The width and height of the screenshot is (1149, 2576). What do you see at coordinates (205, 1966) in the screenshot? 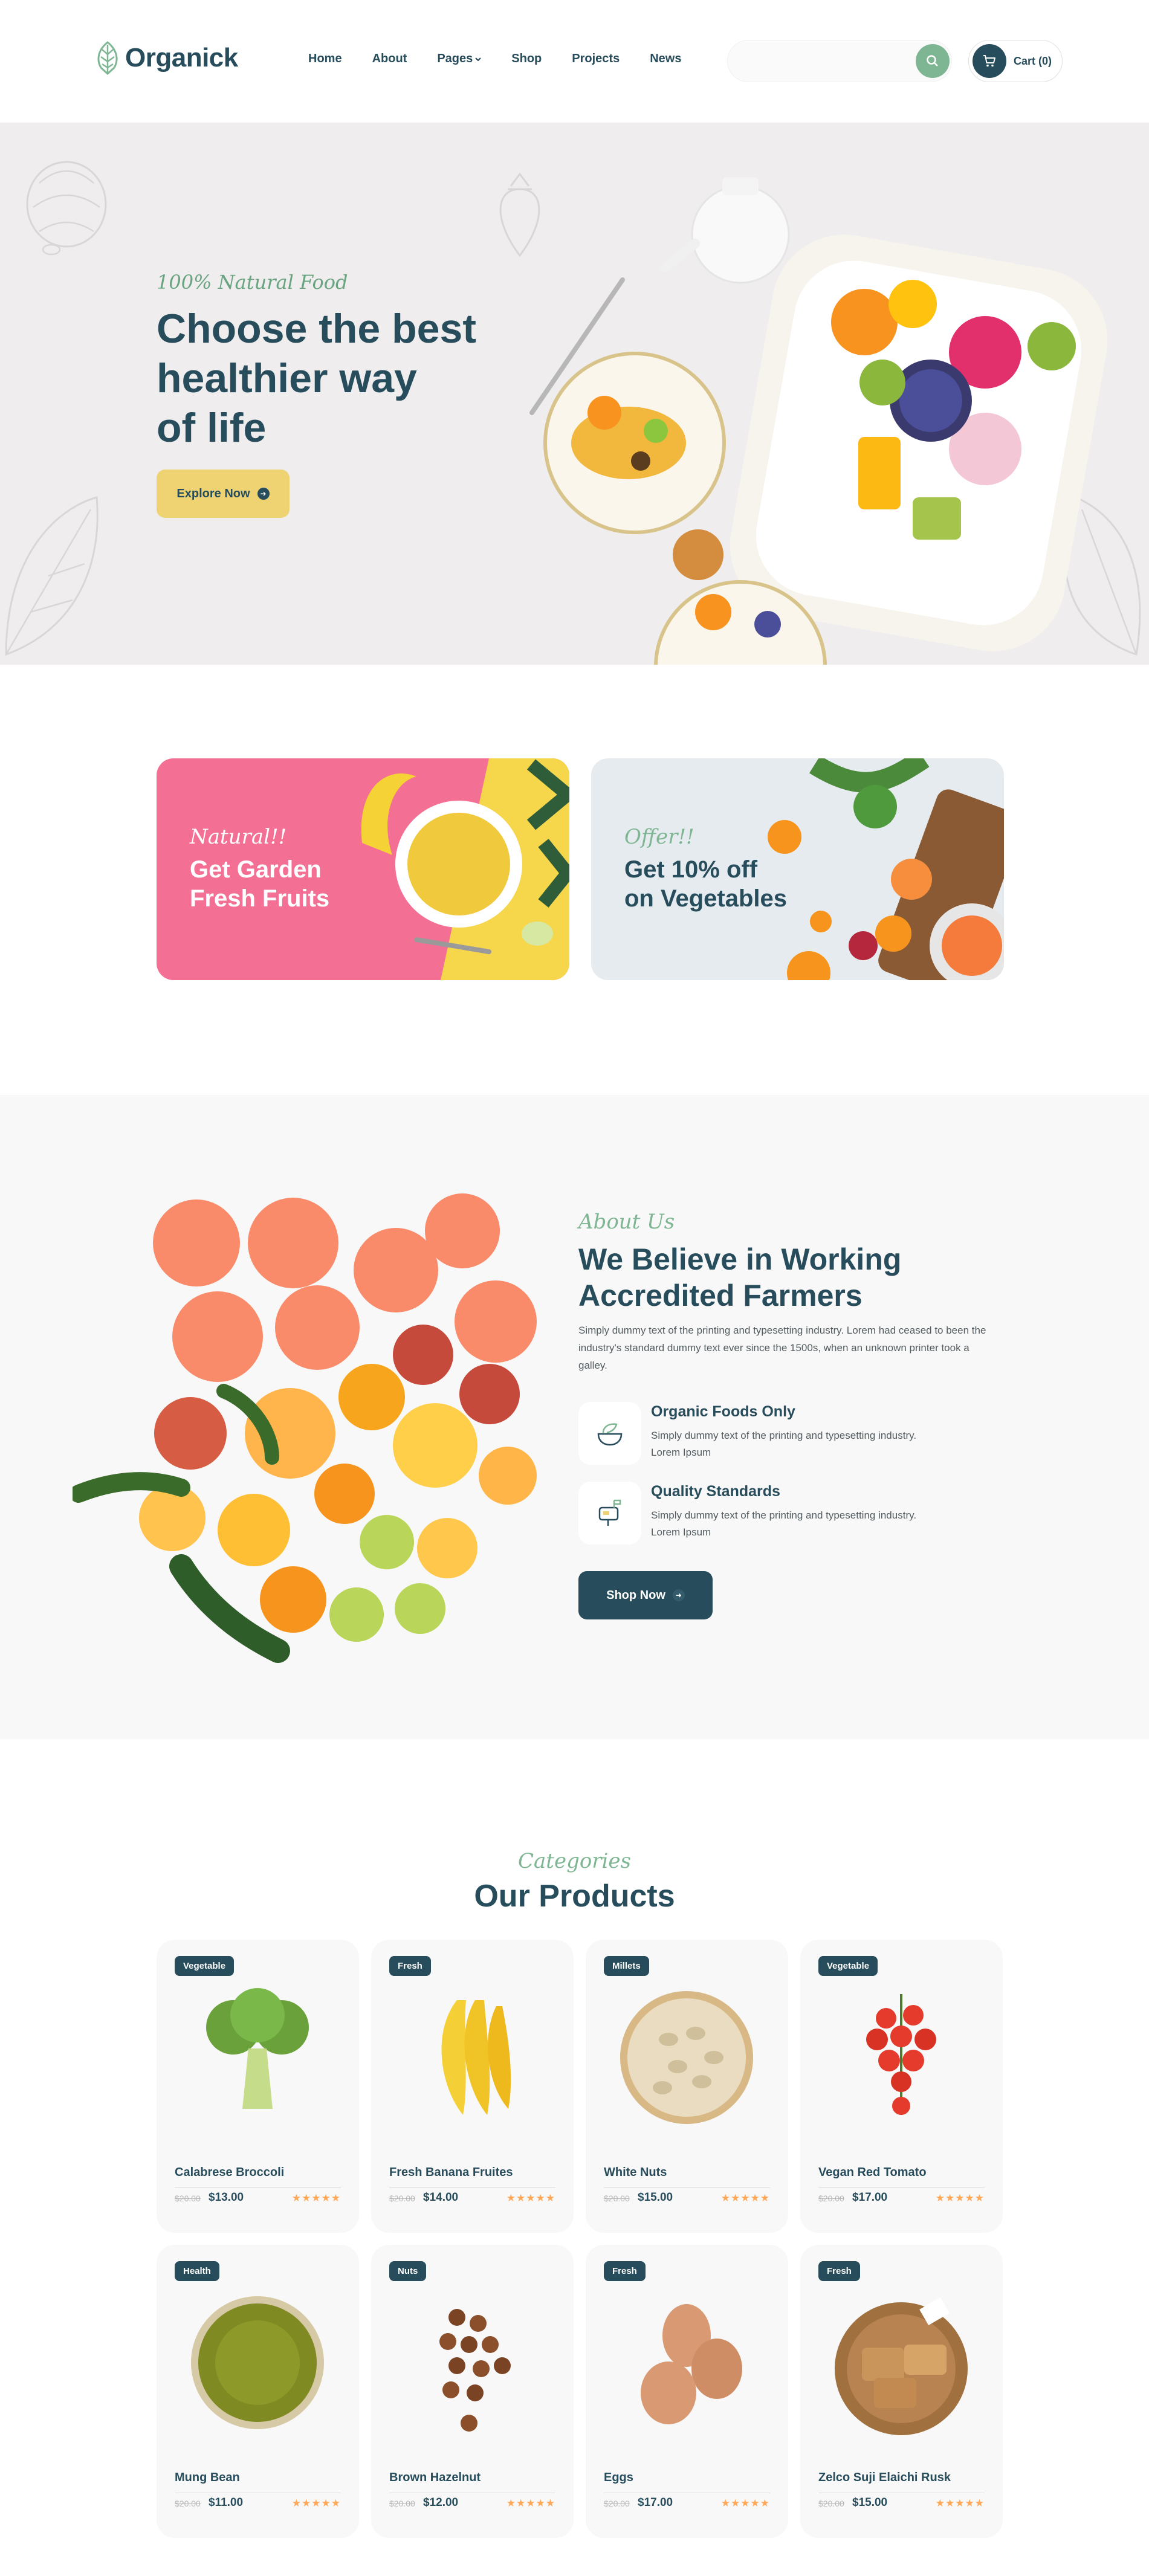
I see `product-badge: Vegetable` at bounding box center [205, 1966].